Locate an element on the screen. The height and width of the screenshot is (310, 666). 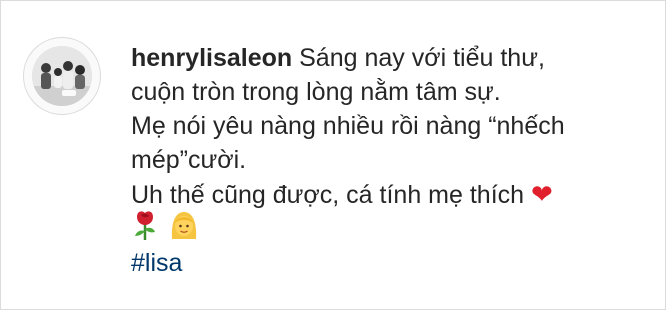
caption-line-4: mép”cười. is located at coordinates (189, 160).